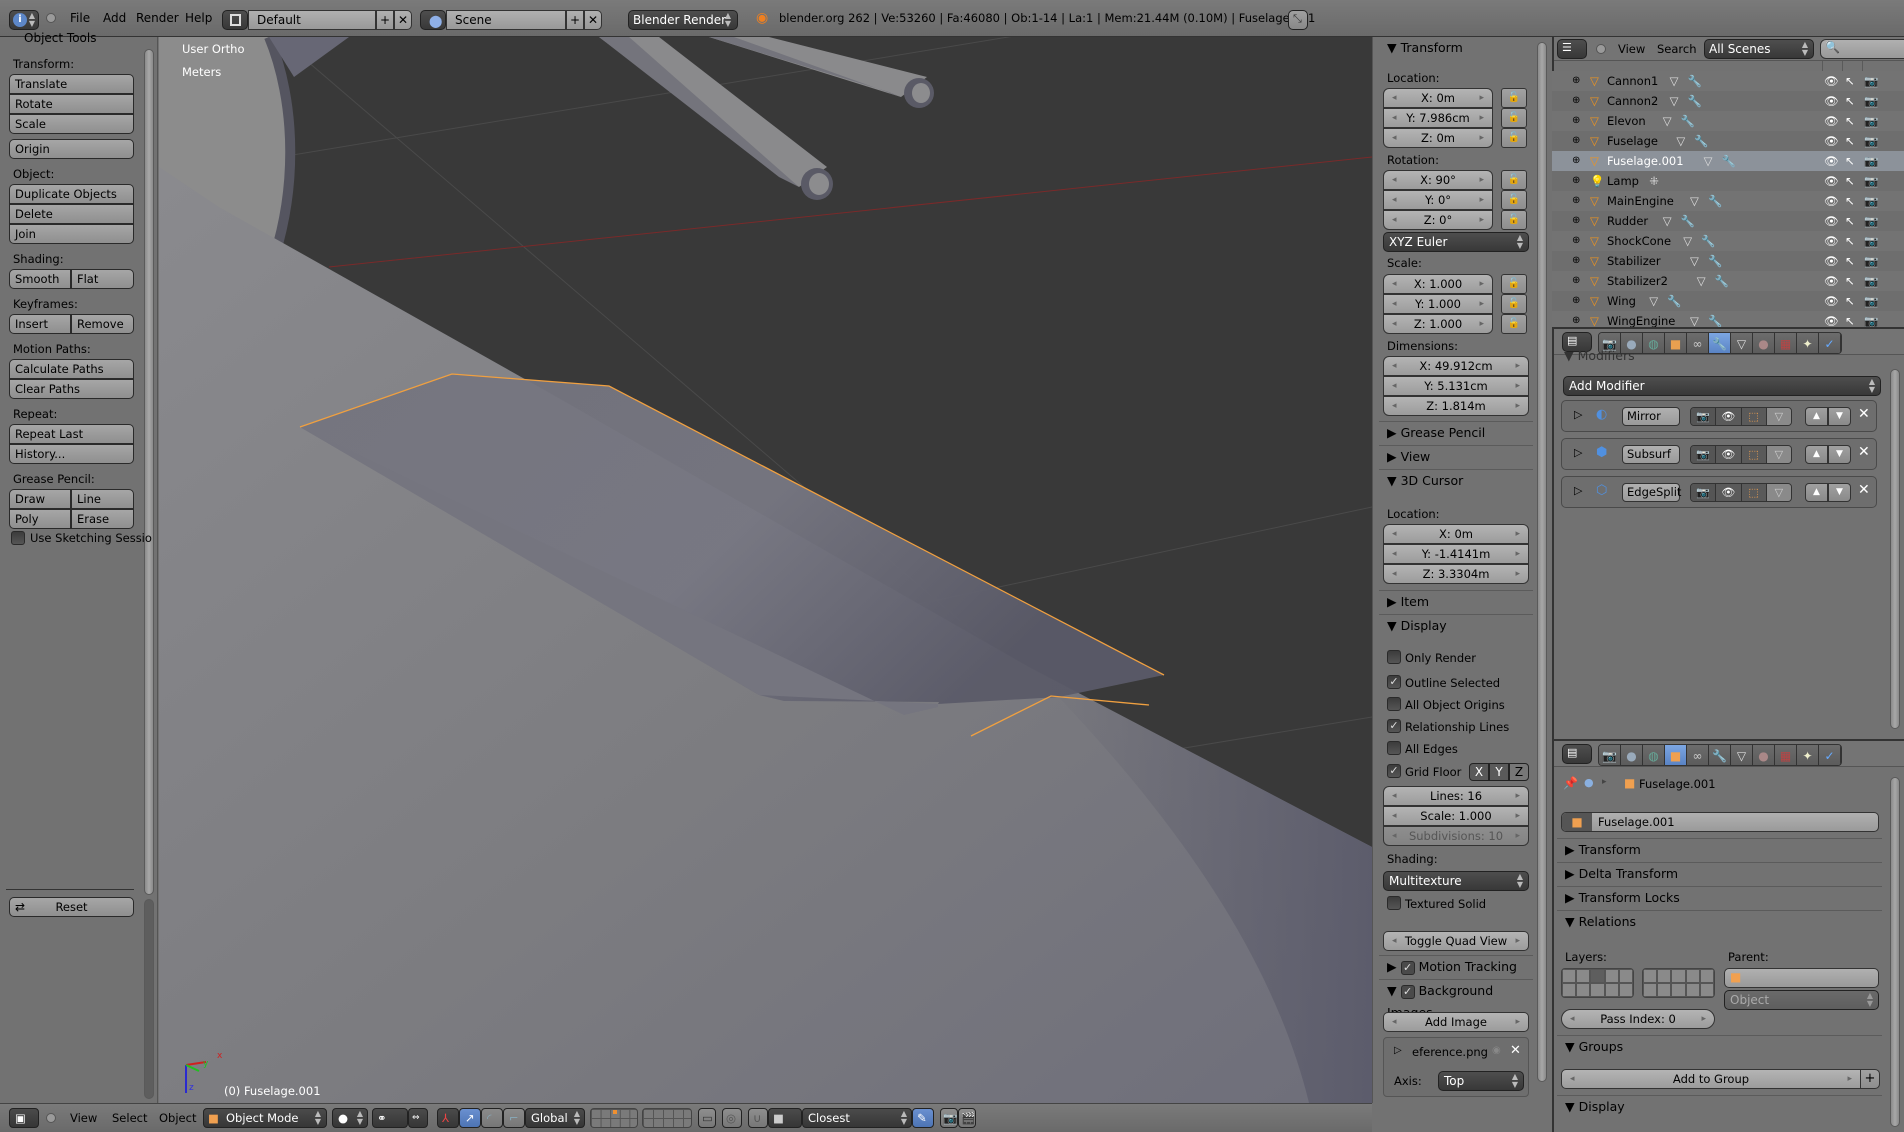 This screenshot has width=1904, height=1132. What do you see at coordinates (1456, 574) in the screenshot?
I see `cursor-z-field: Z: 3.3304m` at bounding box center [1456, 574].